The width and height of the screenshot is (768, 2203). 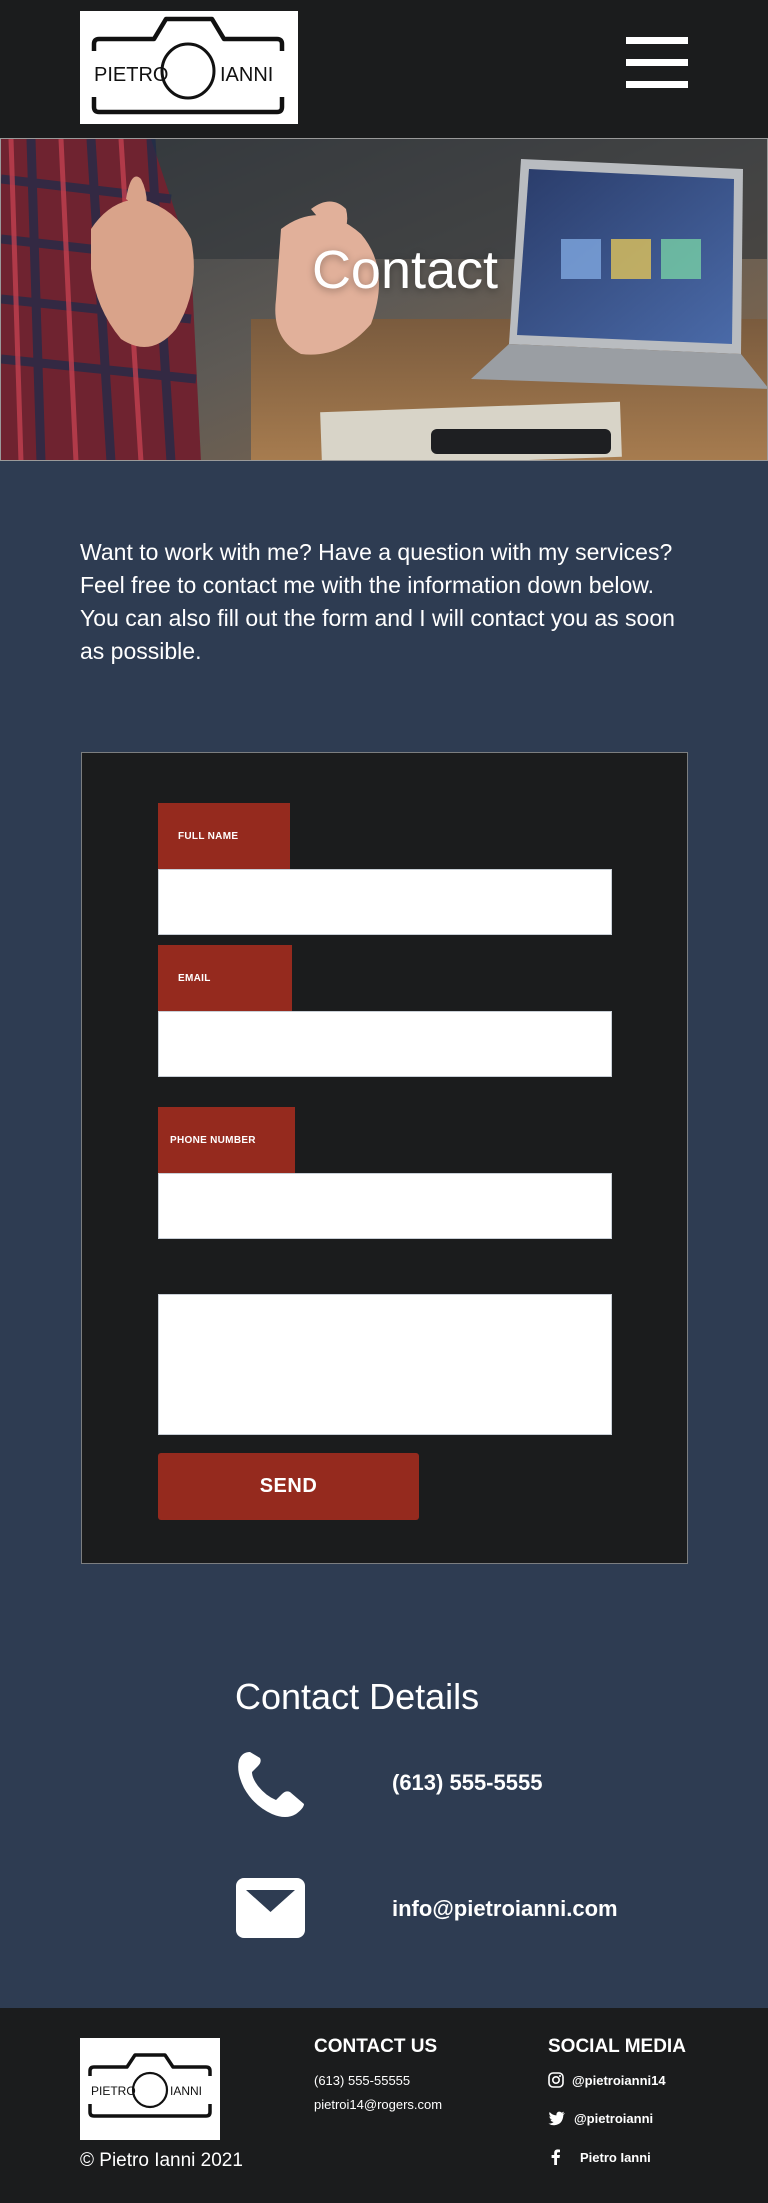 What do you see at coordinates (384, 69) in the screenshot?
I see `site-header: PIETRO IANNI` at bounding box center [384, 69].